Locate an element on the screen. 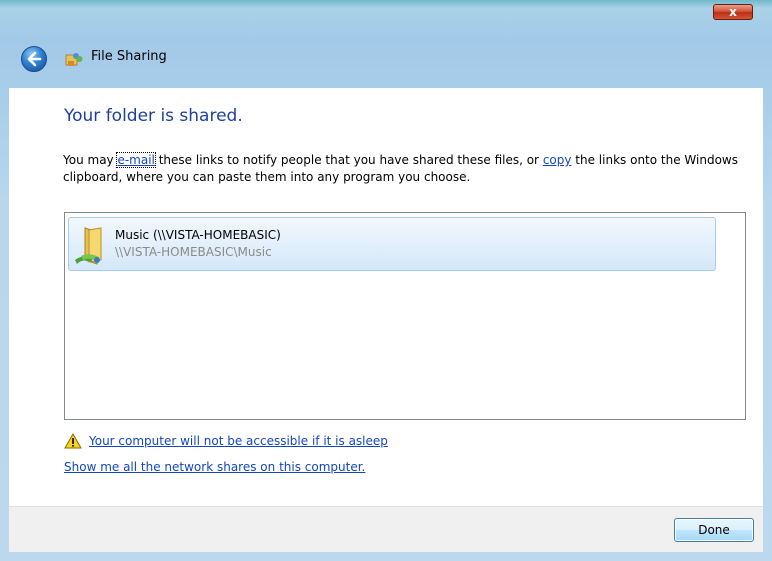 The image size is (772, 561). shared-item-path: \\VISTA-HOMEBASIC\Music is located at coordinates (193, 252).